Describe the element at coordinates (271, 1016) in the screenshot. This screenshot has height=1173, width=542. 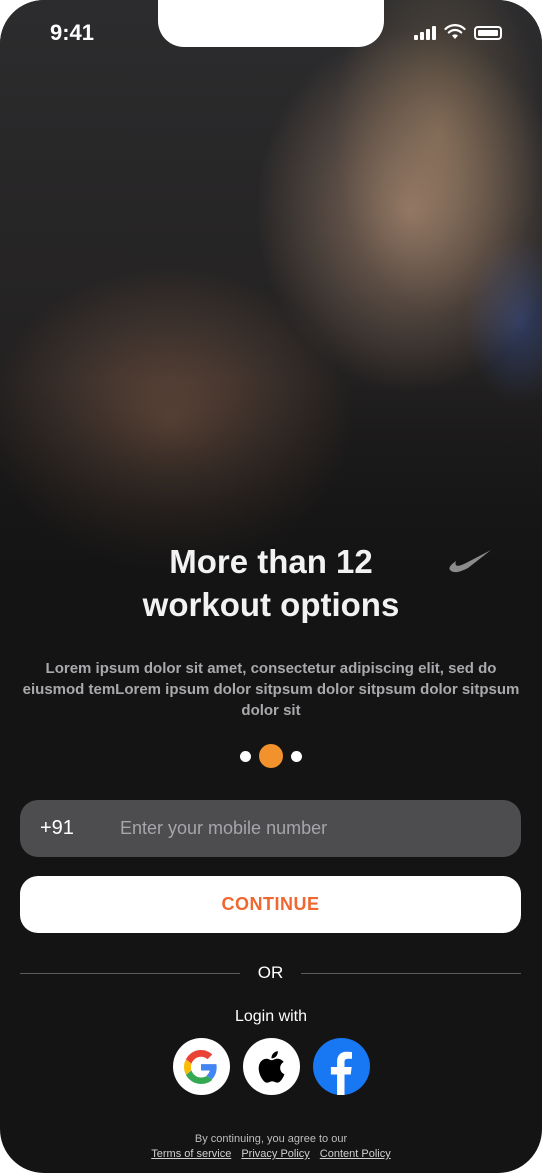
I see `login-with-label: Login with` at that location.